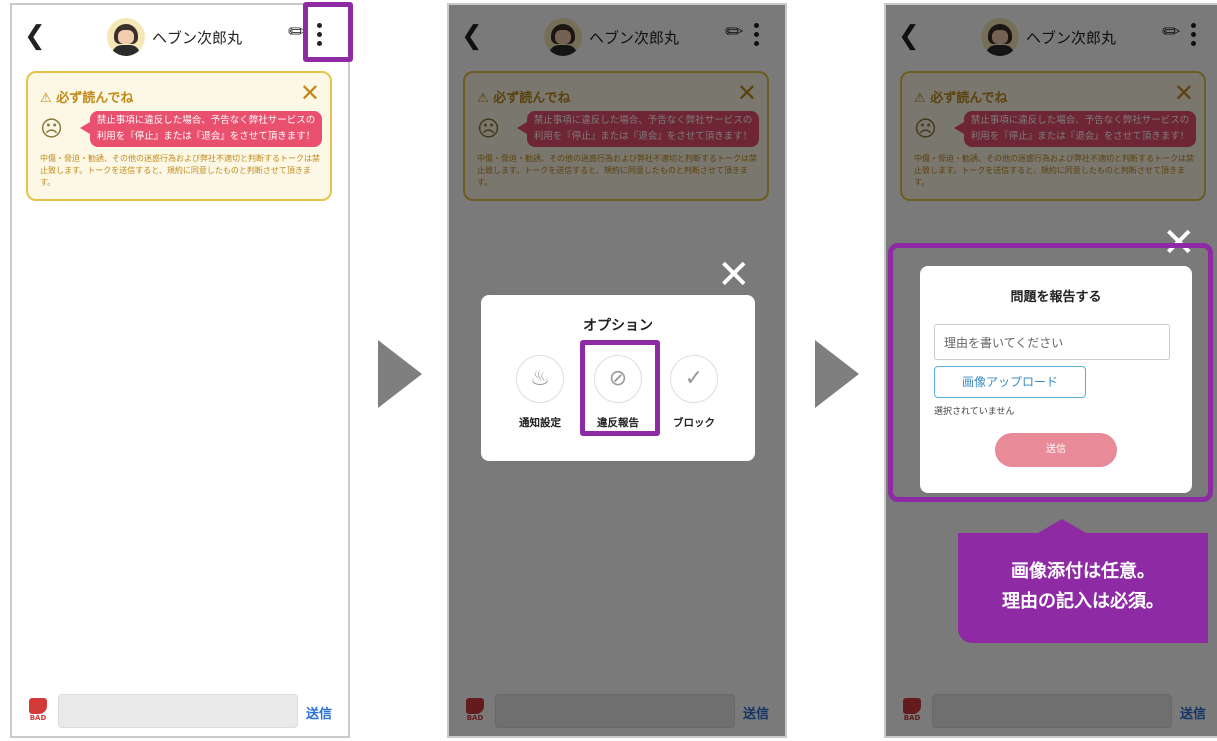 The width and height of the screenshot is (1217, 741). Describe the element at coordinates (126, 37) in the screenshot. I see `avatar` at that location.